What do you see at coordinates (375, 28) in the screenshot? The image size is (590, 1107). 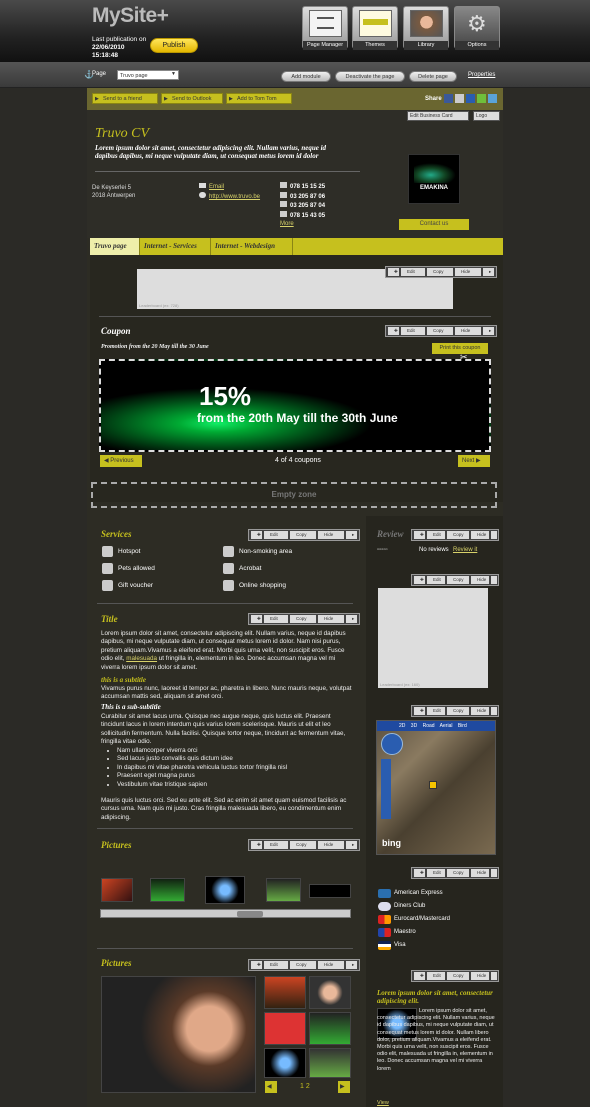 I see `themes-button: Themes` at bounding box center [375, 28].